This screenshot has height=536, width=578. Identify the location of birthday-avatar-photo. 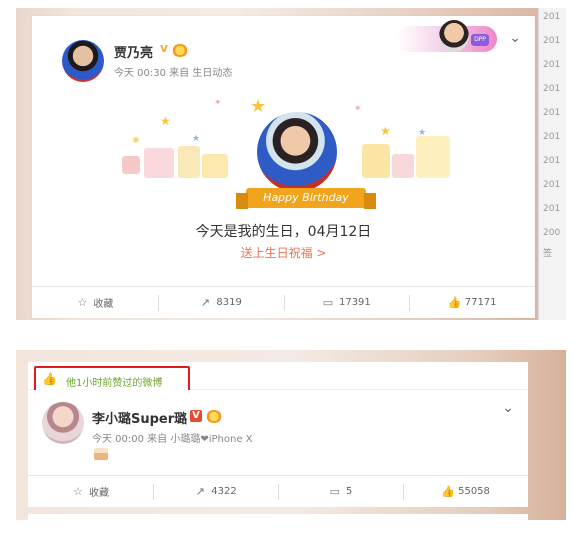
(297, 152).